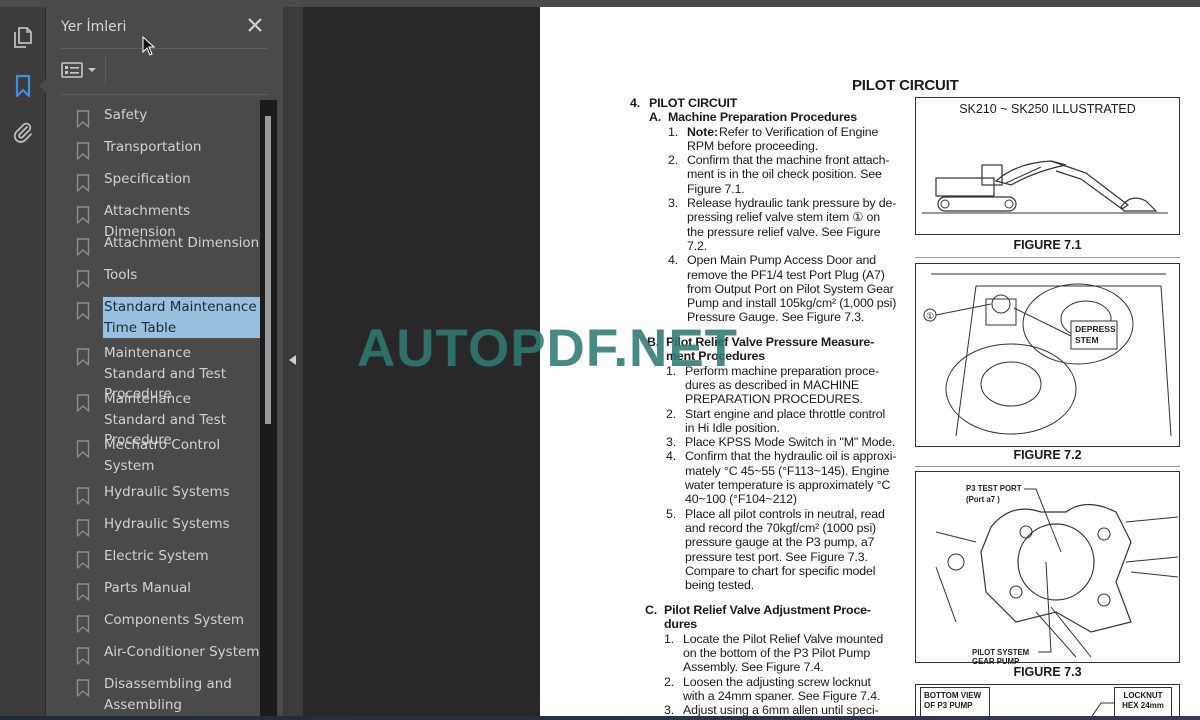  I want to click on bookmark-item: Air-Conditioner System, so click(168, 653).